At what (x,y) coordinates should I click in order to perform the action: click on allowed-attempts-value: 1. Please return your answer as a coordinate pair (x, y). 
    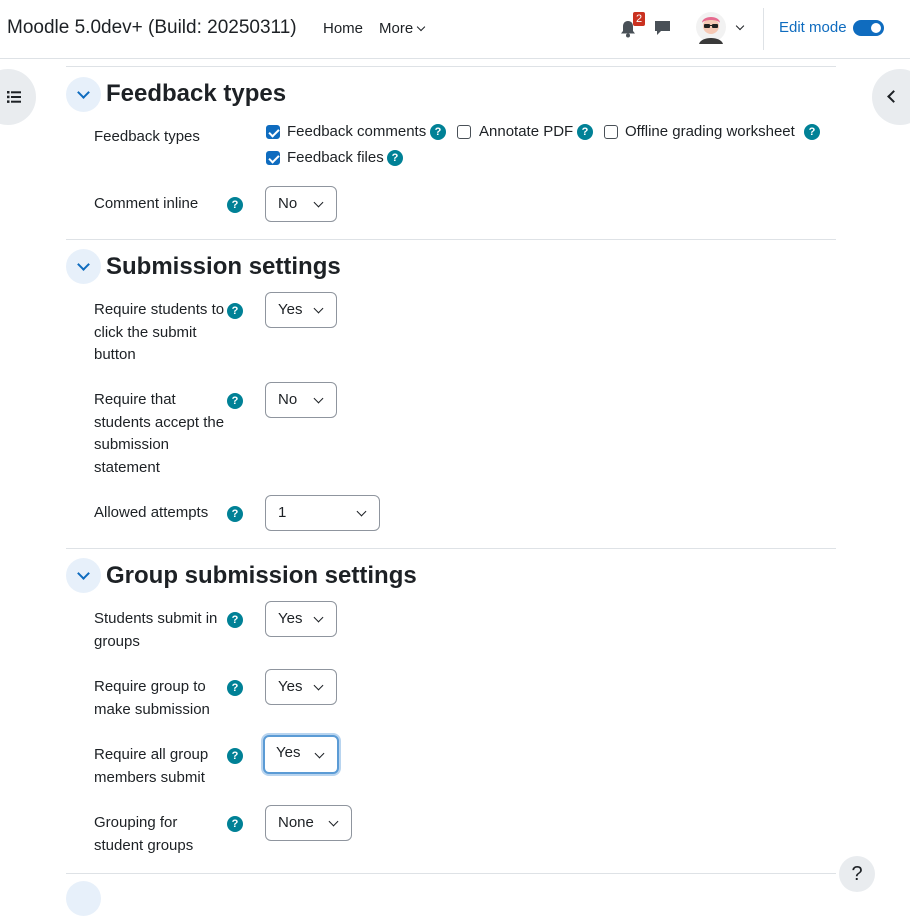
    Looking at the image, I should click on (282, 512).